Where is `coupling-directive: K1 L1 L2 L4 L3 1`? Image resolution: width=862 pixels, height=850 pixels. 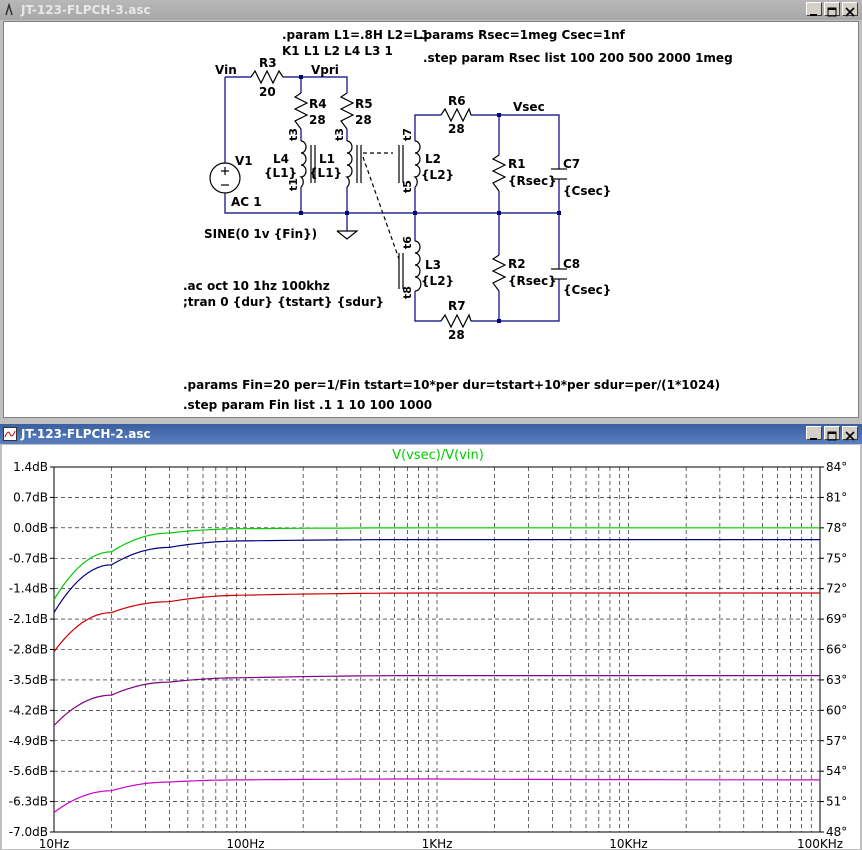
coupling-directive: K1 L1 L2 L4 L3 1 is located at coordinates (337, 51).